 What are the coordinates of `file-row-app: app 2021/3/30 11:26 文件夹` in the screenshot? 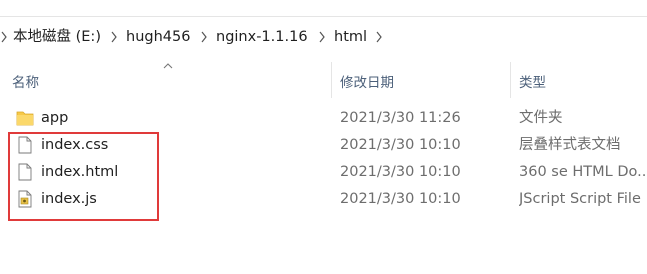 It's located at (328, 118).